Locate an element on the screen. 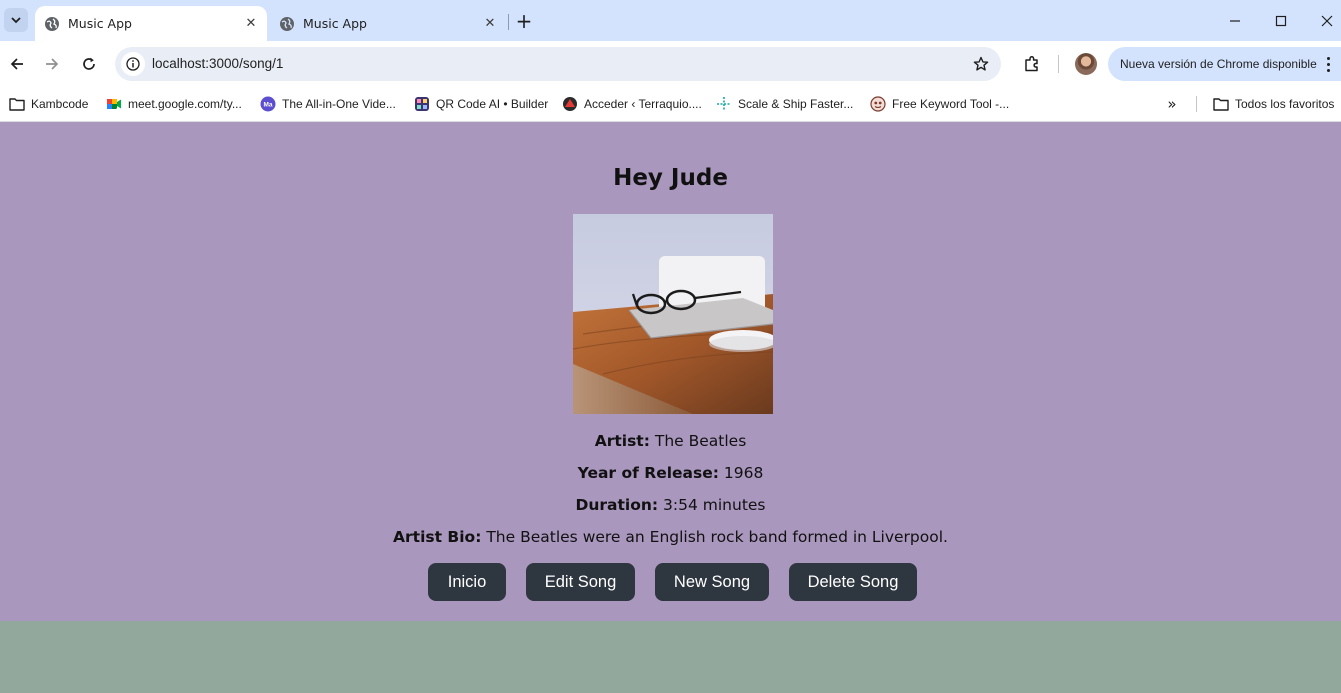 Image resolution: width=1341 pixels, height=693 pixels. new-tab-icon: + is located at coordinates (524, 21).